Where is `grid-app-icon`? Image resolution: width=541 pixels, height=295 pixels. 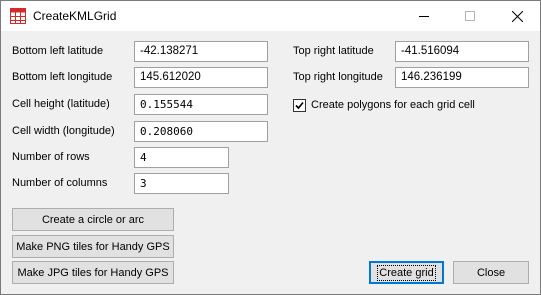 grid-app-icon is located at coordinates (18, 16).